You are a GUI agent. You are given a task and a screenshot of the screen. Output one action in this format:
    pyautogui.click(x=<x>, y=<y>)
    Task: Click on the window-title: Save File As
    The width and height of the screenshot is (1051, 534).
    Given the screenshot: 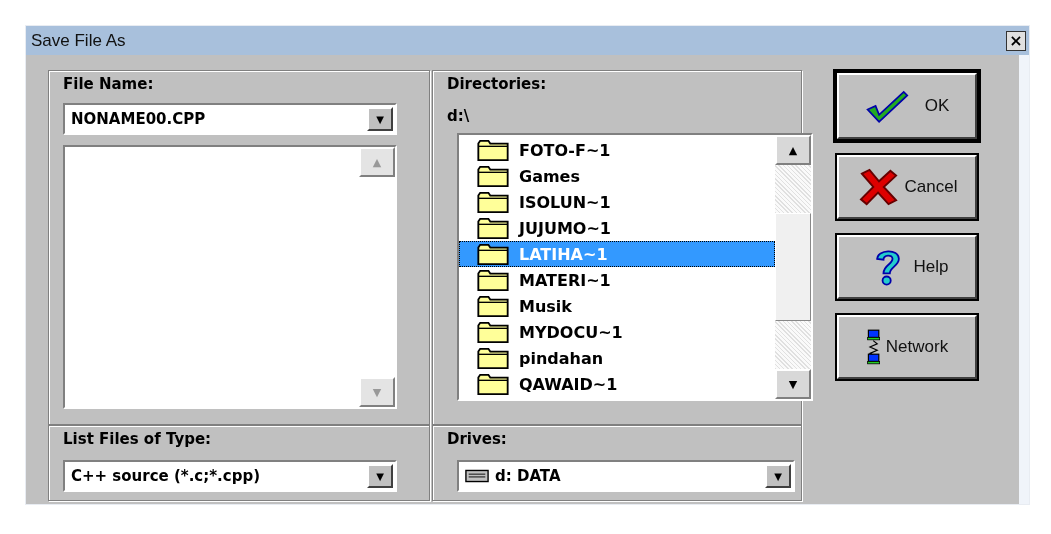 What is the action you would take?
    pyautogui.click(x=78, y=40)
    